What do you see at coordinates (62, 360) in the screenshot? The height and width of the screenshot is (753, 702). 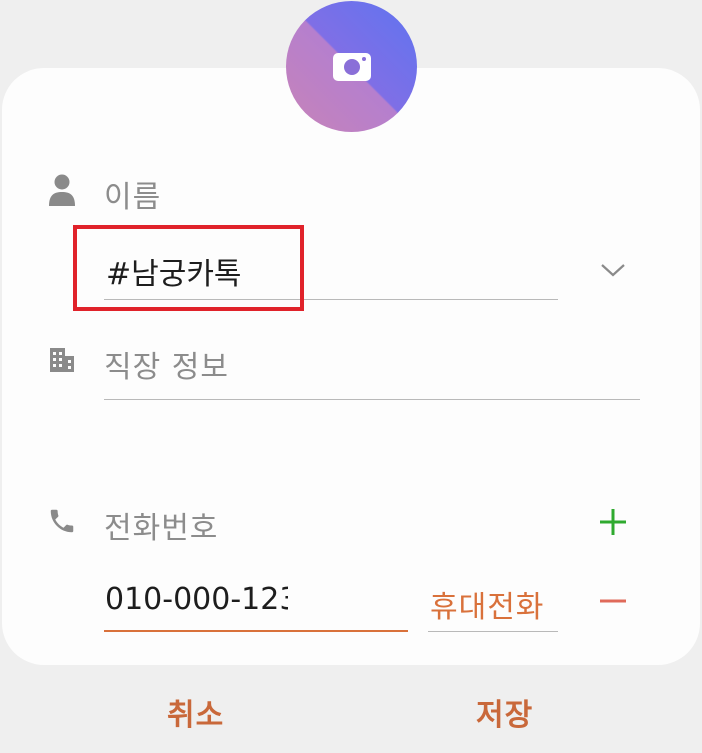 I see `building-icon` at bounding box center [62, 360].